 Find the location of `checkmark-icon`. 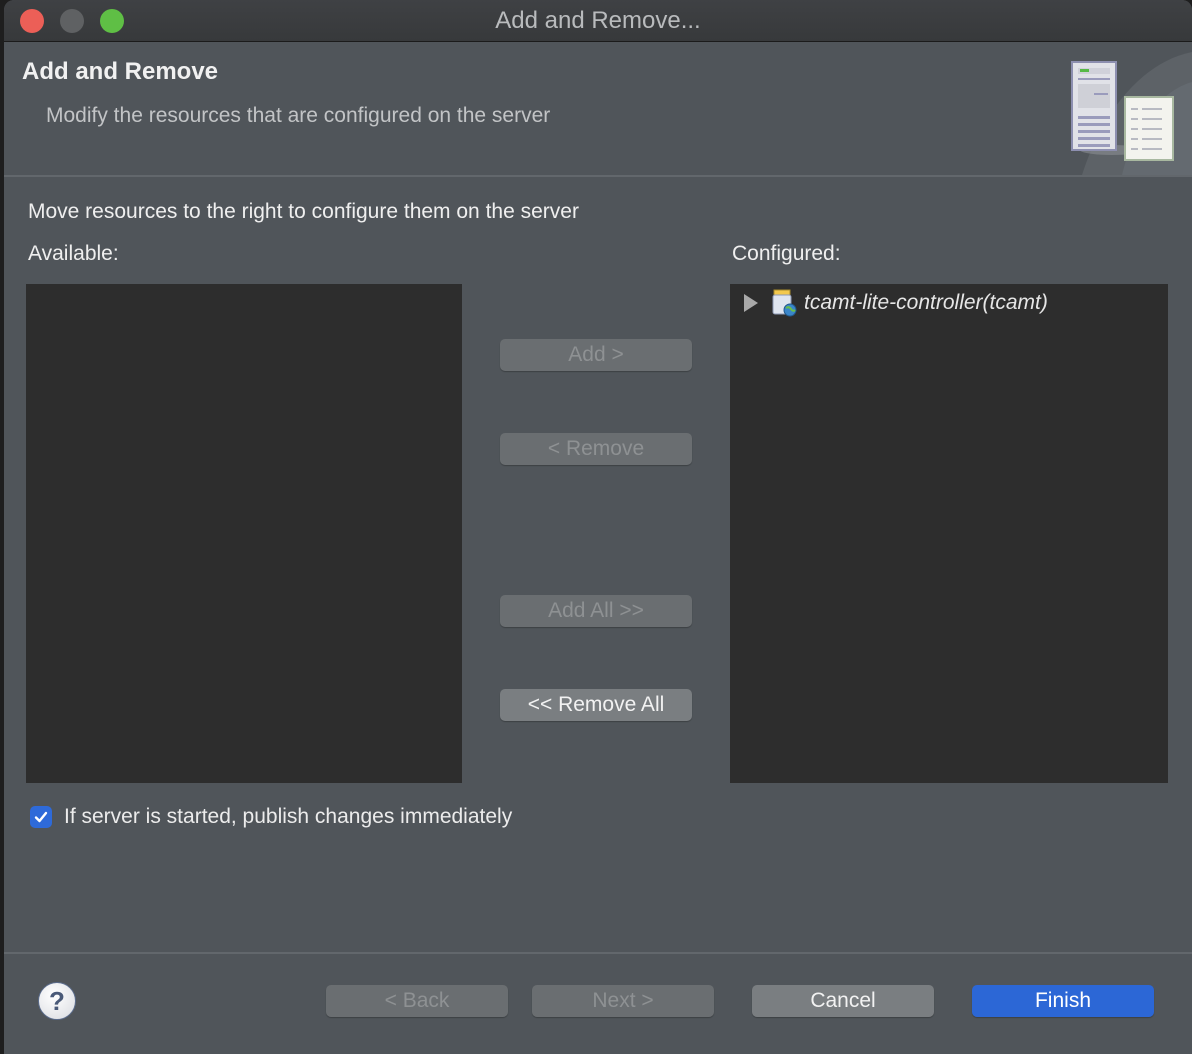

checkmark-icon is located at coordinates (41, 817).